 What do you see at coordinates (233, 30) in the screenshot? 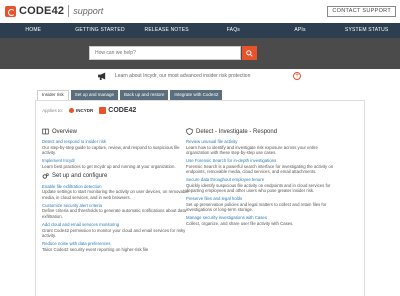
I see `nav-item-faqs: FAQs` at bounding box center [233, 30].